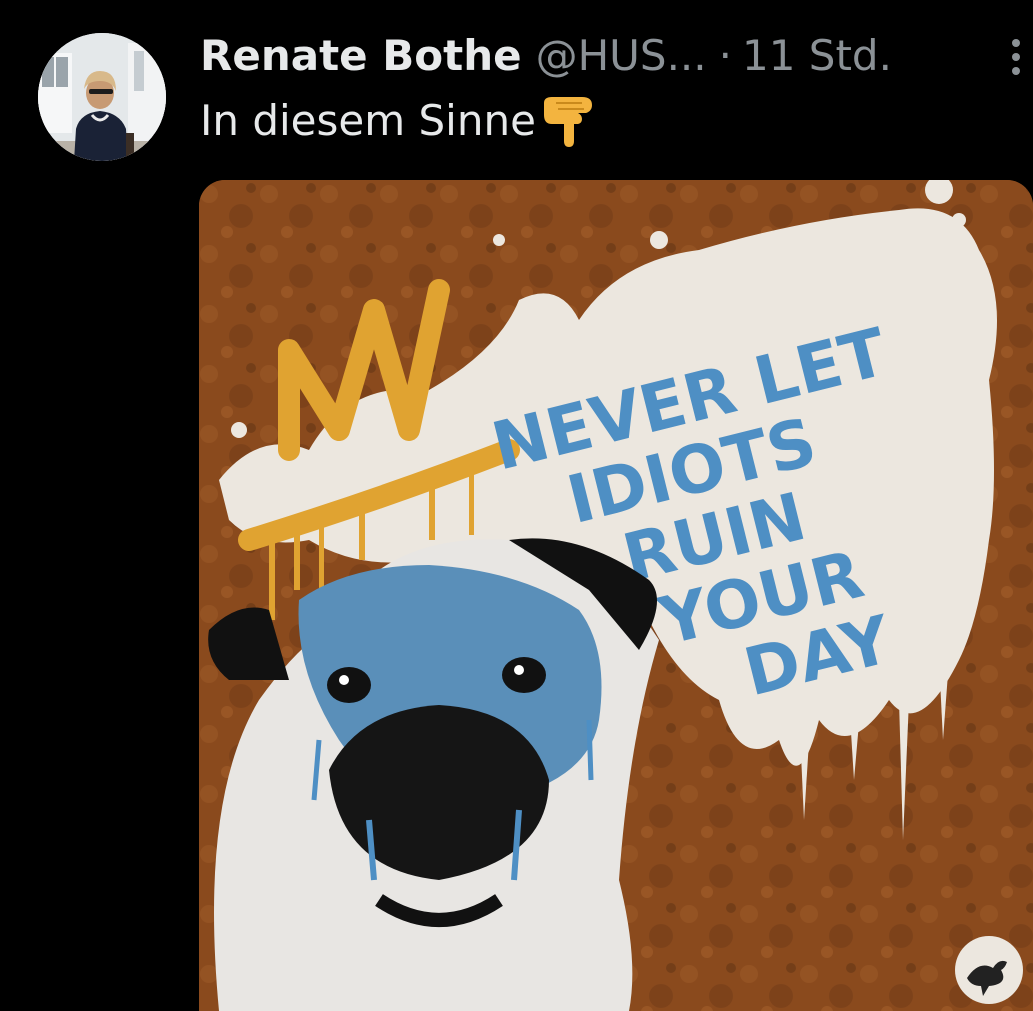 The image size is (1033, 1011). I want to click on tweet-text-content: In diesem Sinne, so click(368, 120).